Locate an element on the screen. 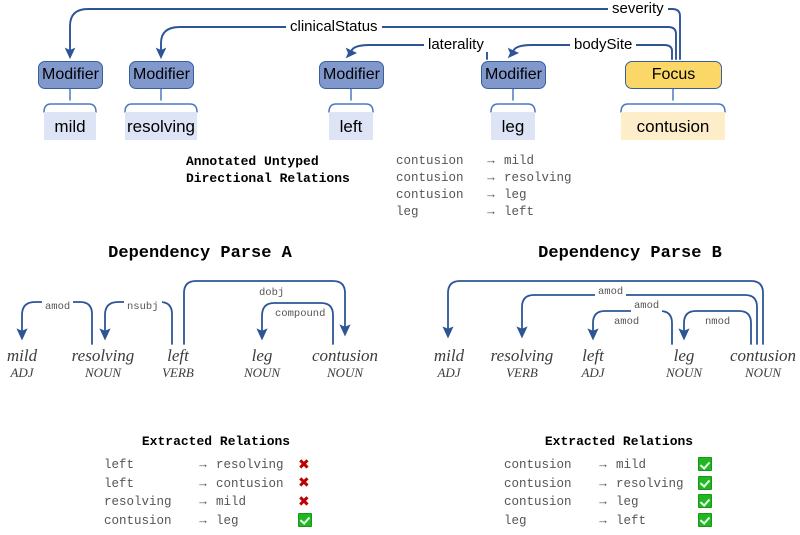 The image size is (800, 535). edge-label-laterality: laterality is located at coordinates (456, 44).